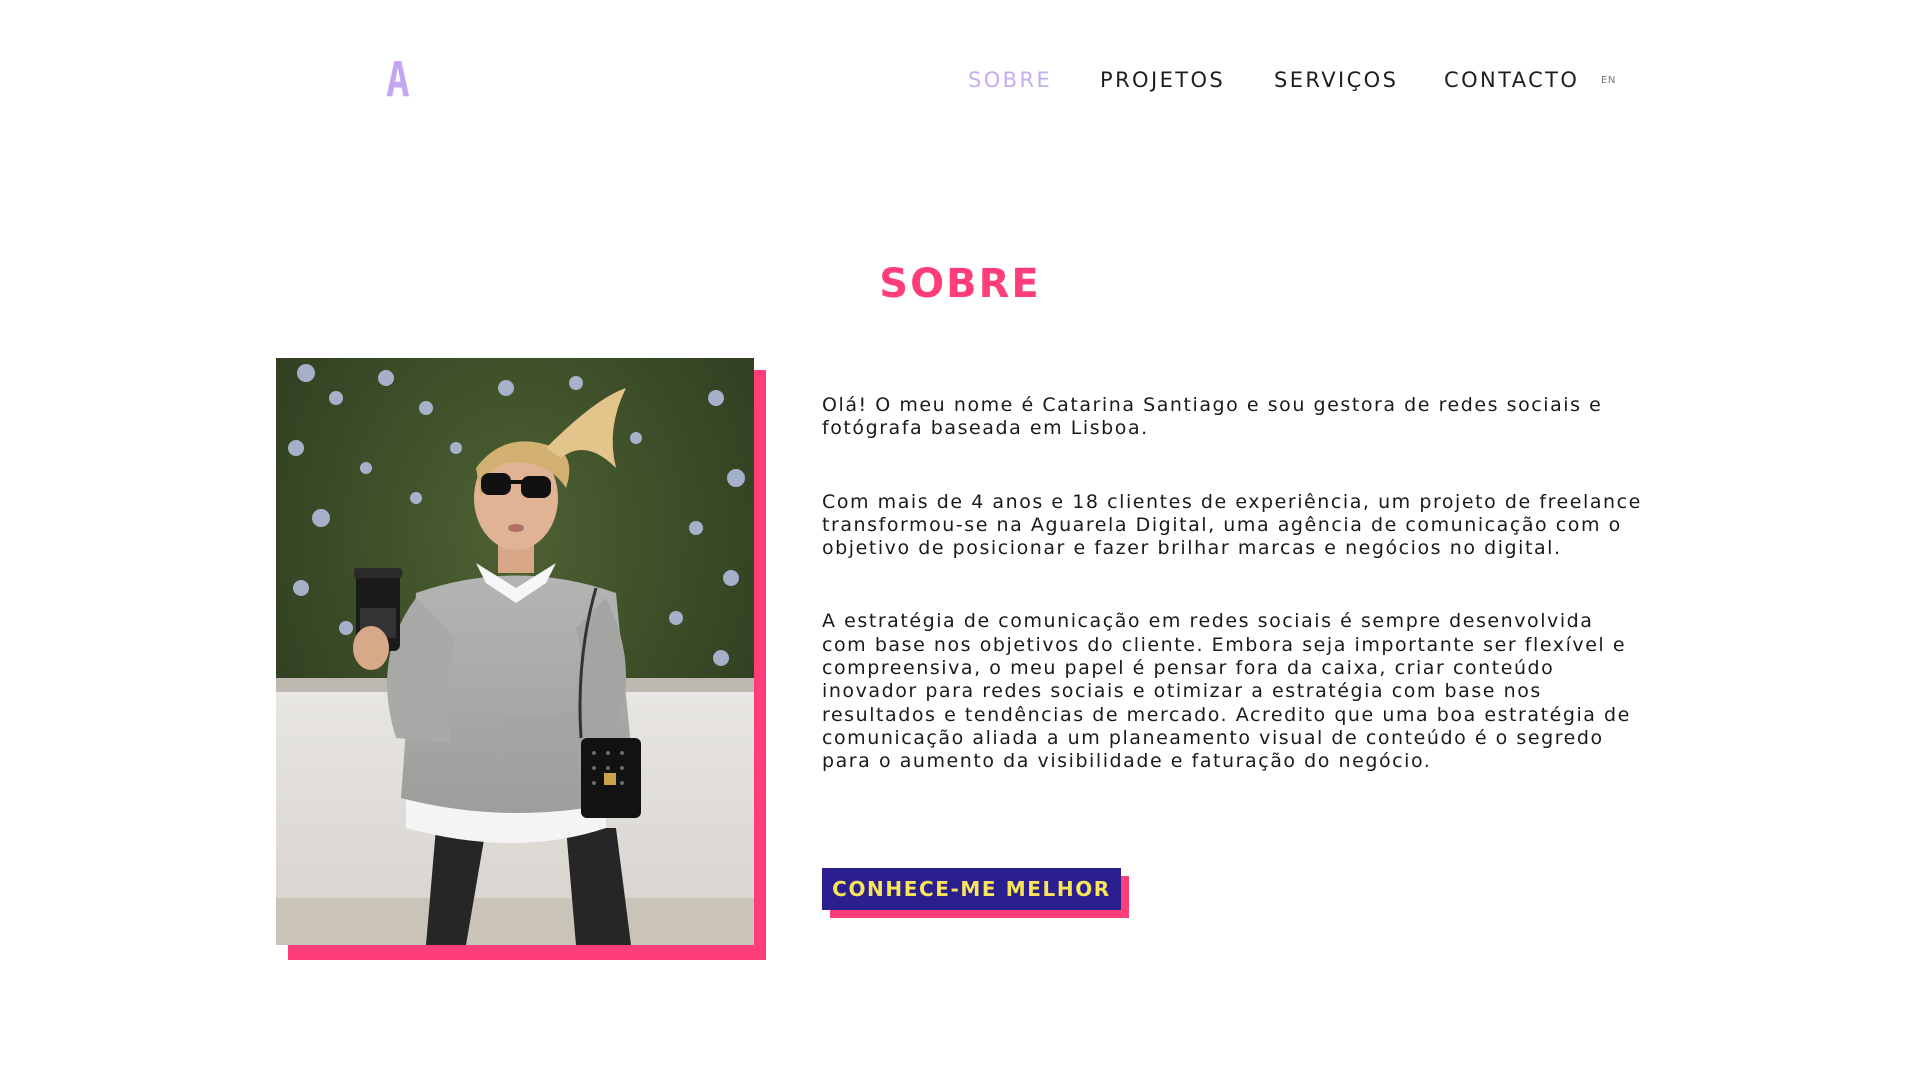 This screenshot has height=1079, width=1920. What do you see at coordinates (1608, 80) in the screenshot?
I see `language-switch: EN` at bounding box center [1608, 80].